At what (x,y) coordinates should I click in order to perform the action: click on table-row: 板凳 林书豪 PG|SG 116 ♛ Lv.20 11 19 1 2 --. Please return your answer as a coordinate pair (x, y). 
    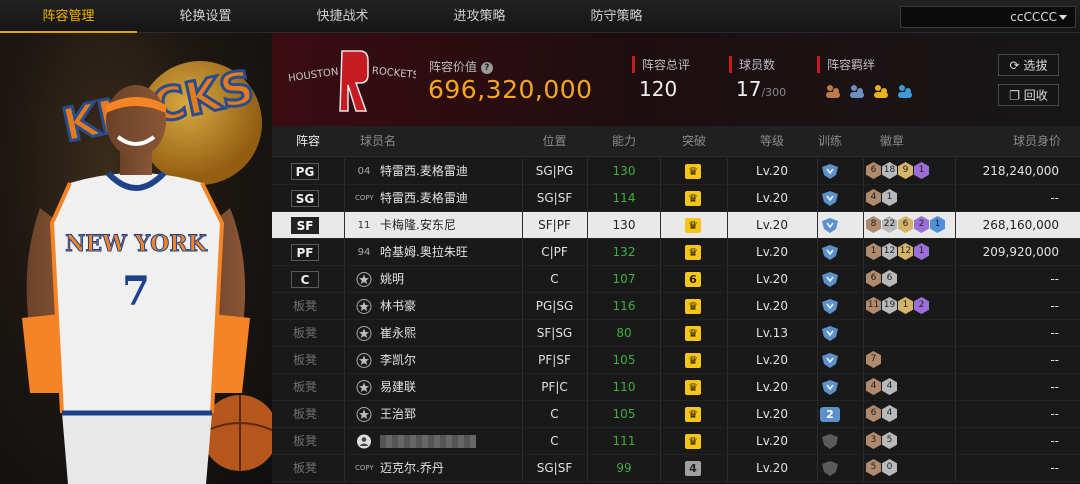
    Looking at the image, I should click on (676, 306).